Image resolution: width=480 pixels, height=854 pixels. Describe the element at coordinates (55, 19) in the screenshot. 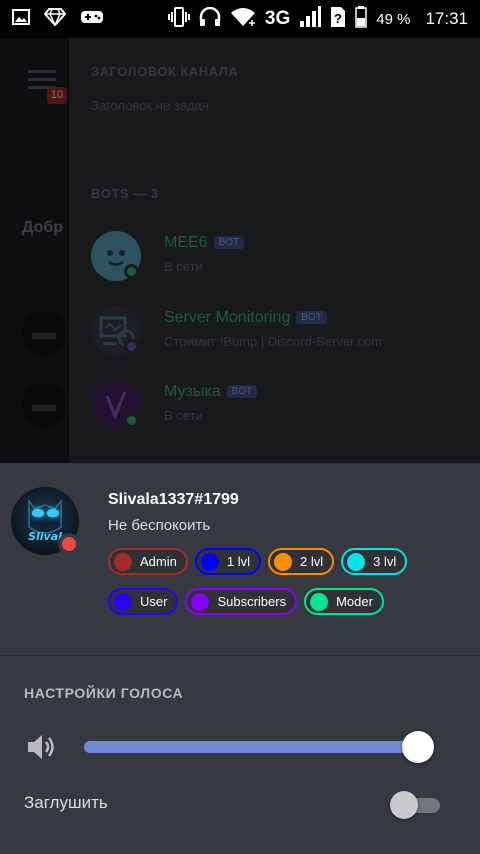

I see `gem-icon` at that location.